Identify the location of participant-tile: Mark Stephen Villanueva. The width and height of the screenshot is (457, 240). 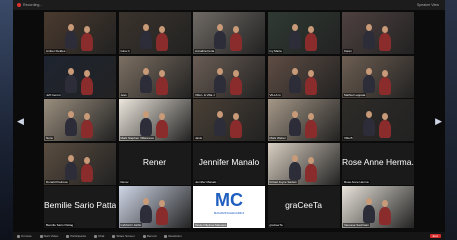
(154, 120).